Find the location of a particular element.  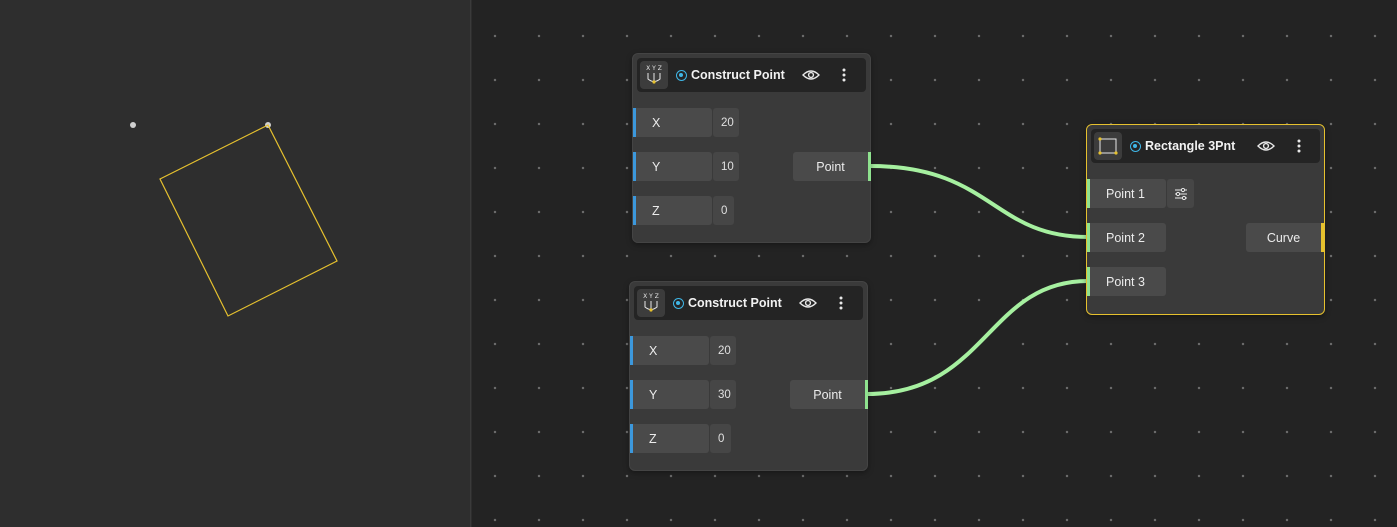

input-port-point-3: Point 3 is located at coordinates (1126, 281).